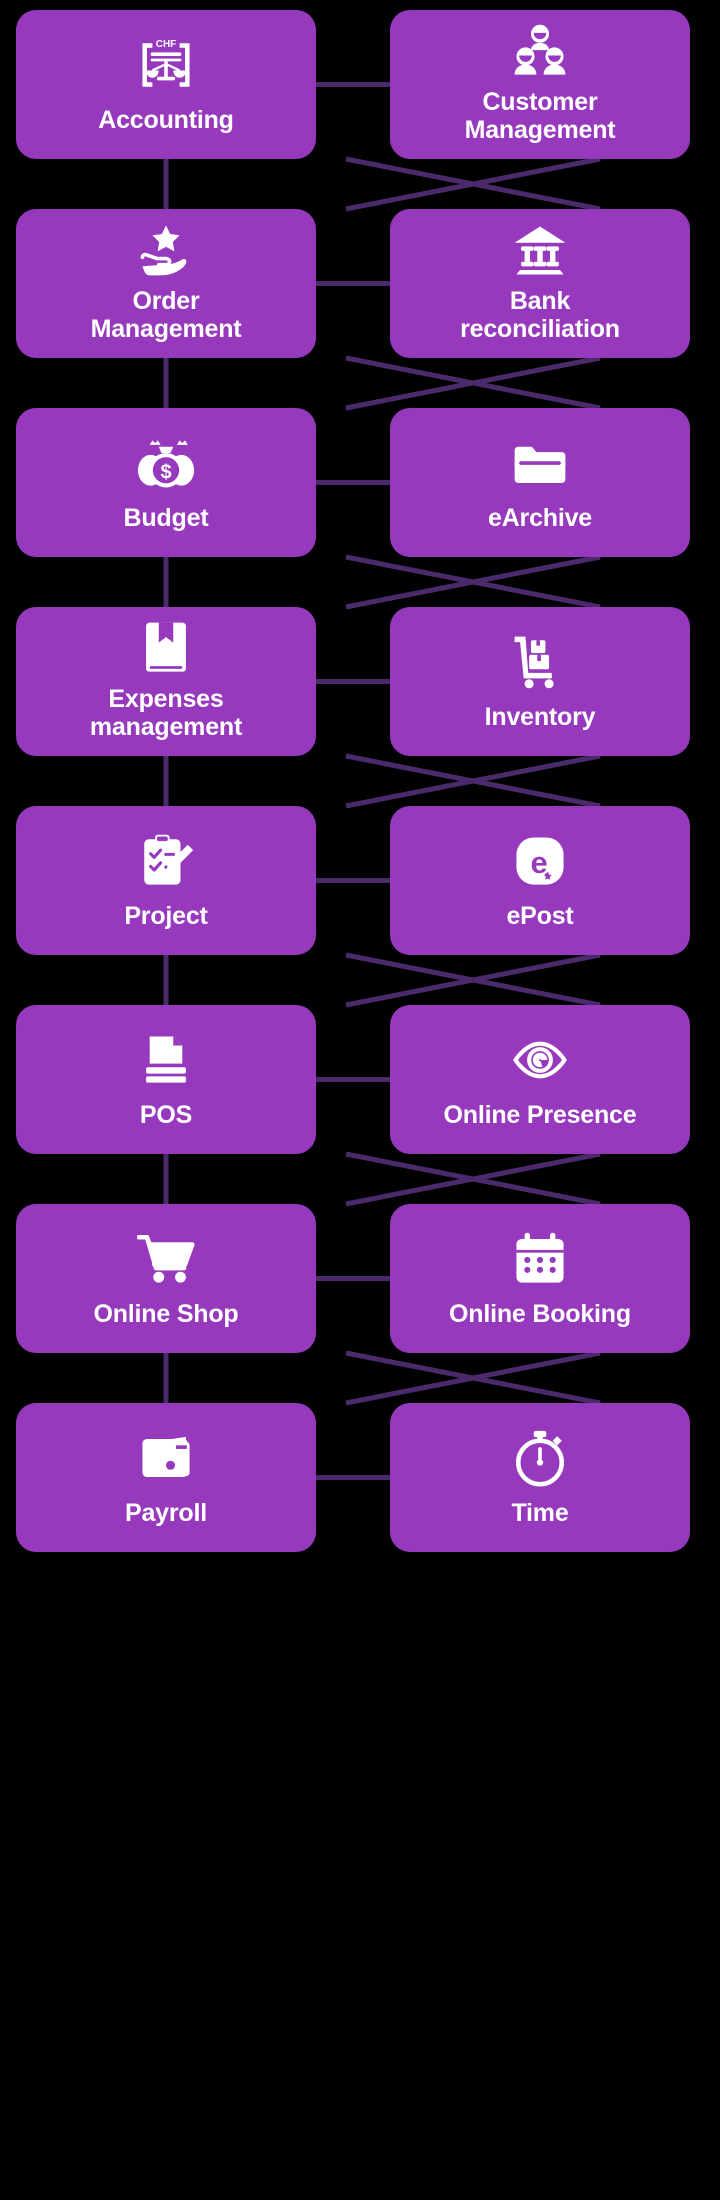 The width and height of the screenshot is (720, 2200). I want to click on calendar-dots-icon, so click(540, 1259).